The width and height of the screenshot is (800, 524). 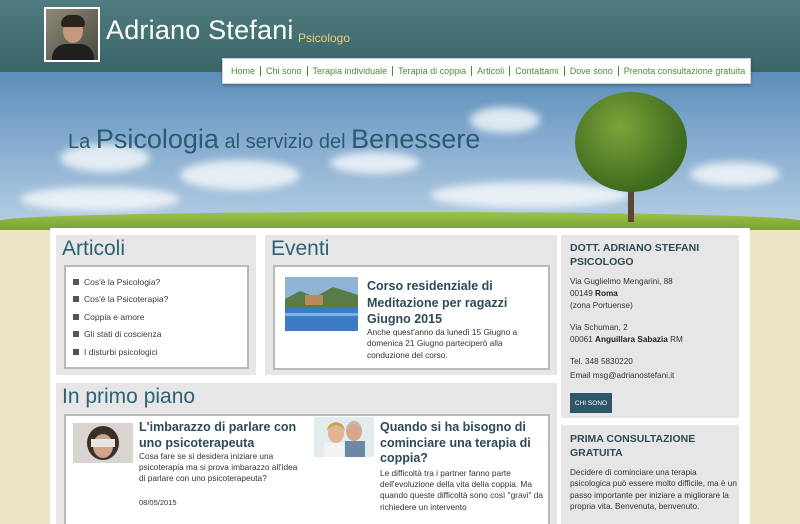 I want to click on hero-tree, so click(x=631, y=142).